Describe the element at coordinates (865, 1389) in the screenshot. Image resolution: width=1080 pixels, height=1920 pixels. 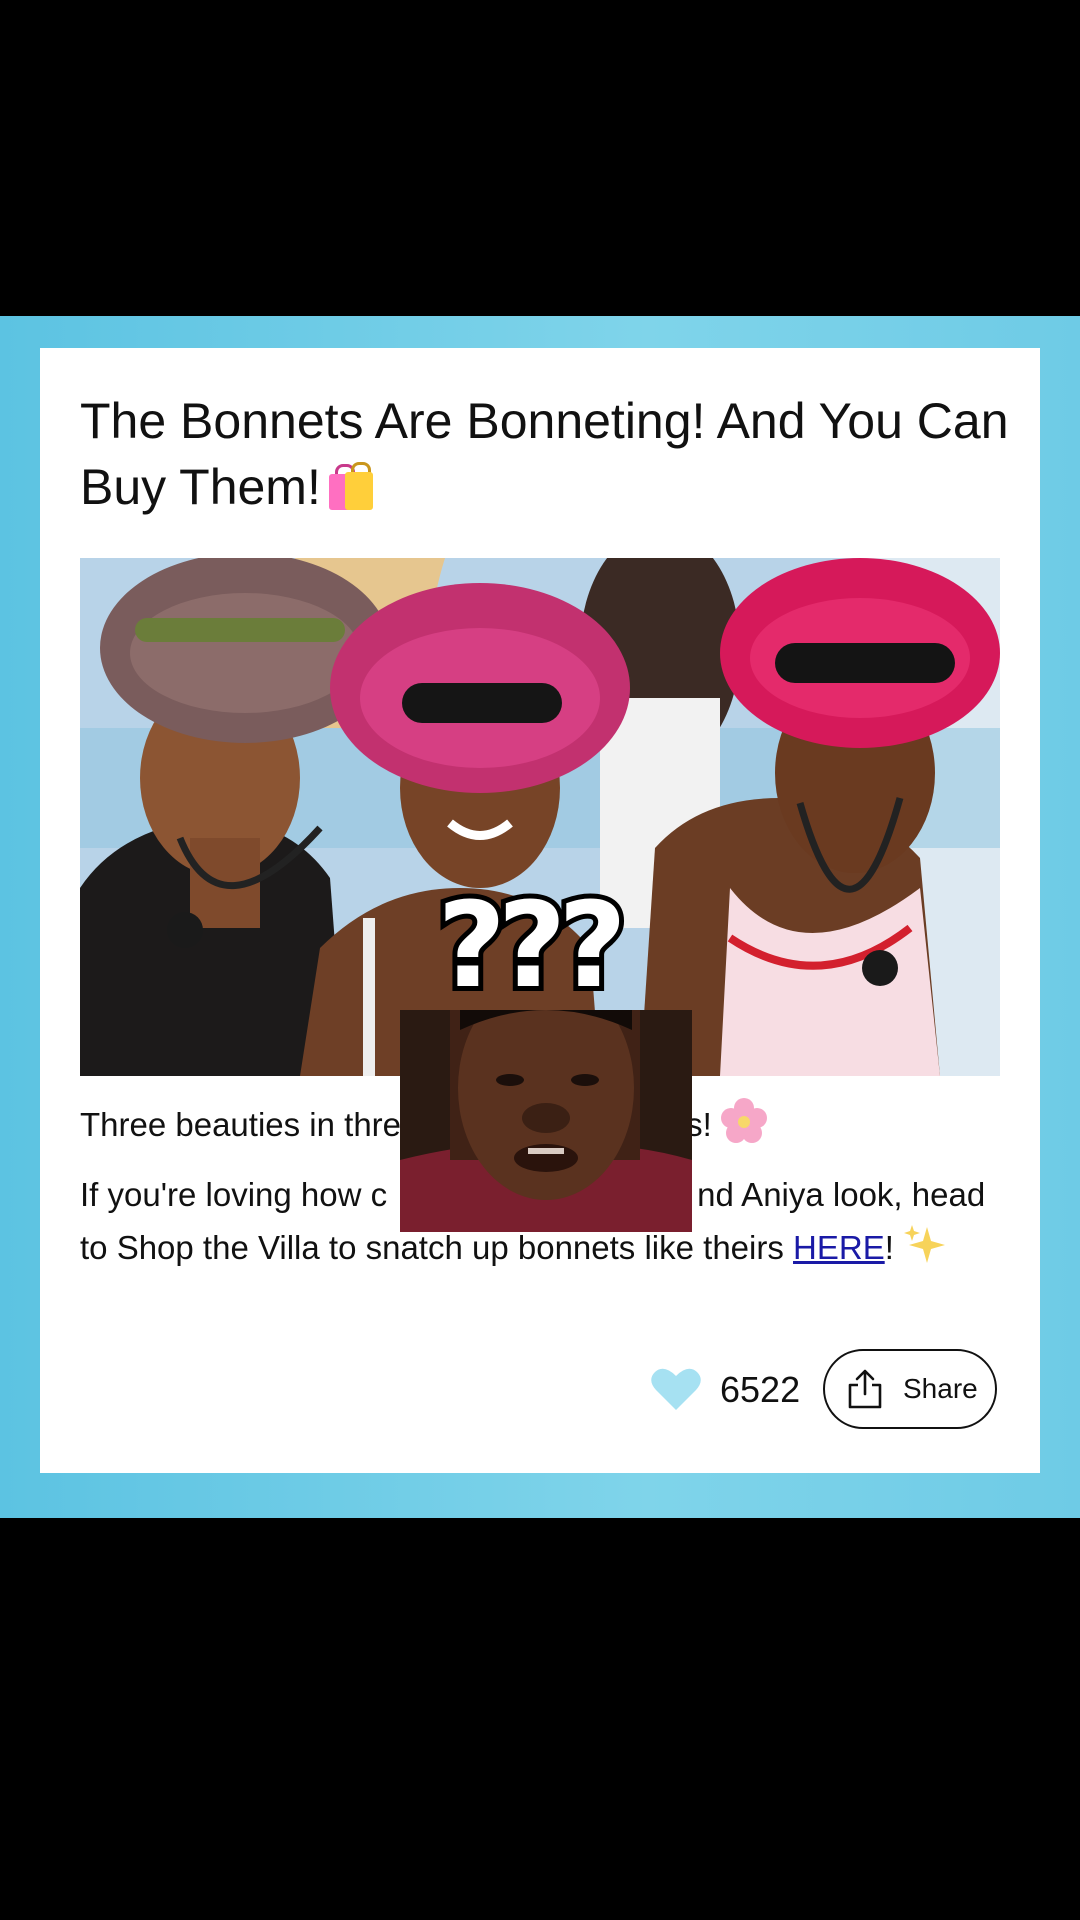
I see `share-icon` at that location.